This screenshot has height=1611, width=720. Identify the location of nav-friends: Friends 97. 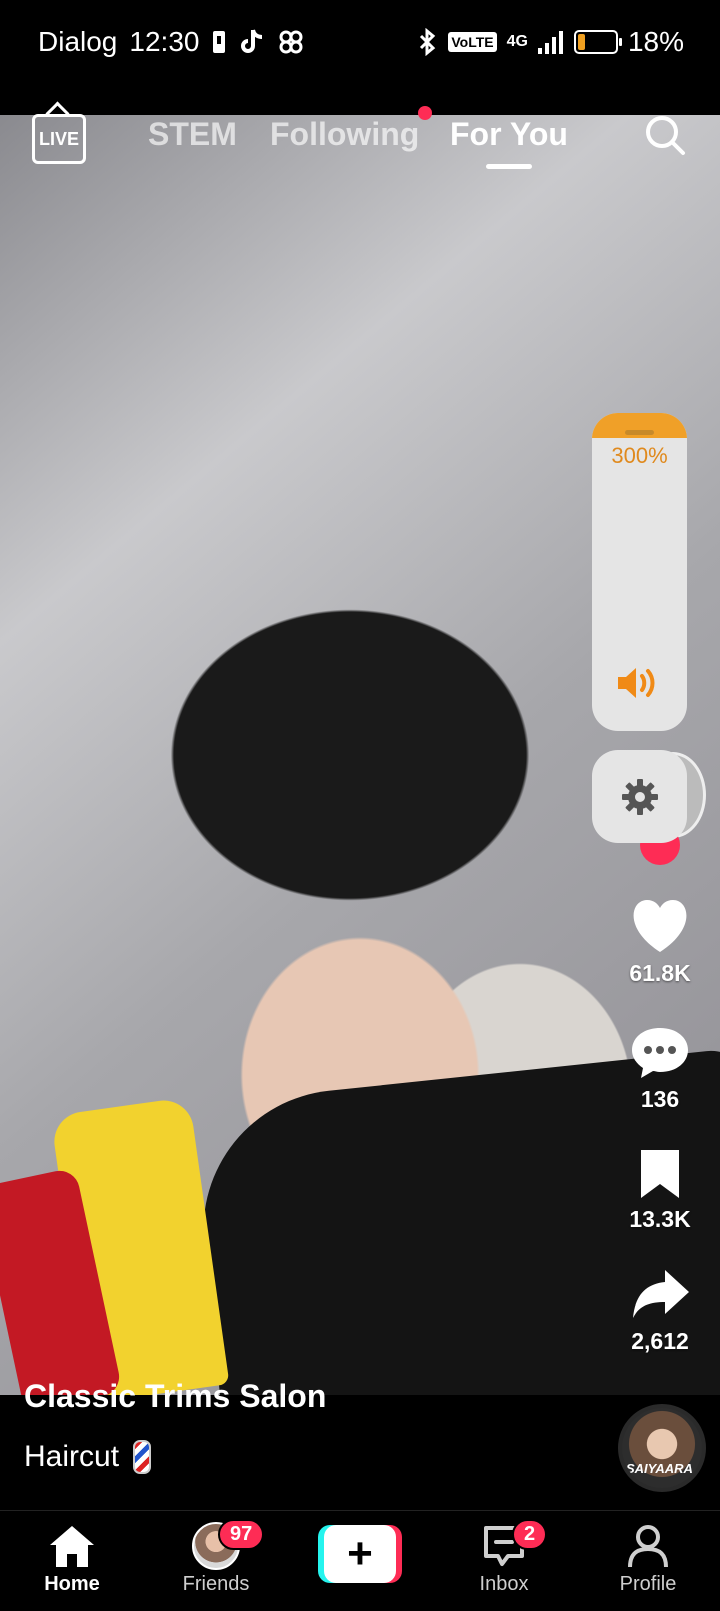
(216, 1557).